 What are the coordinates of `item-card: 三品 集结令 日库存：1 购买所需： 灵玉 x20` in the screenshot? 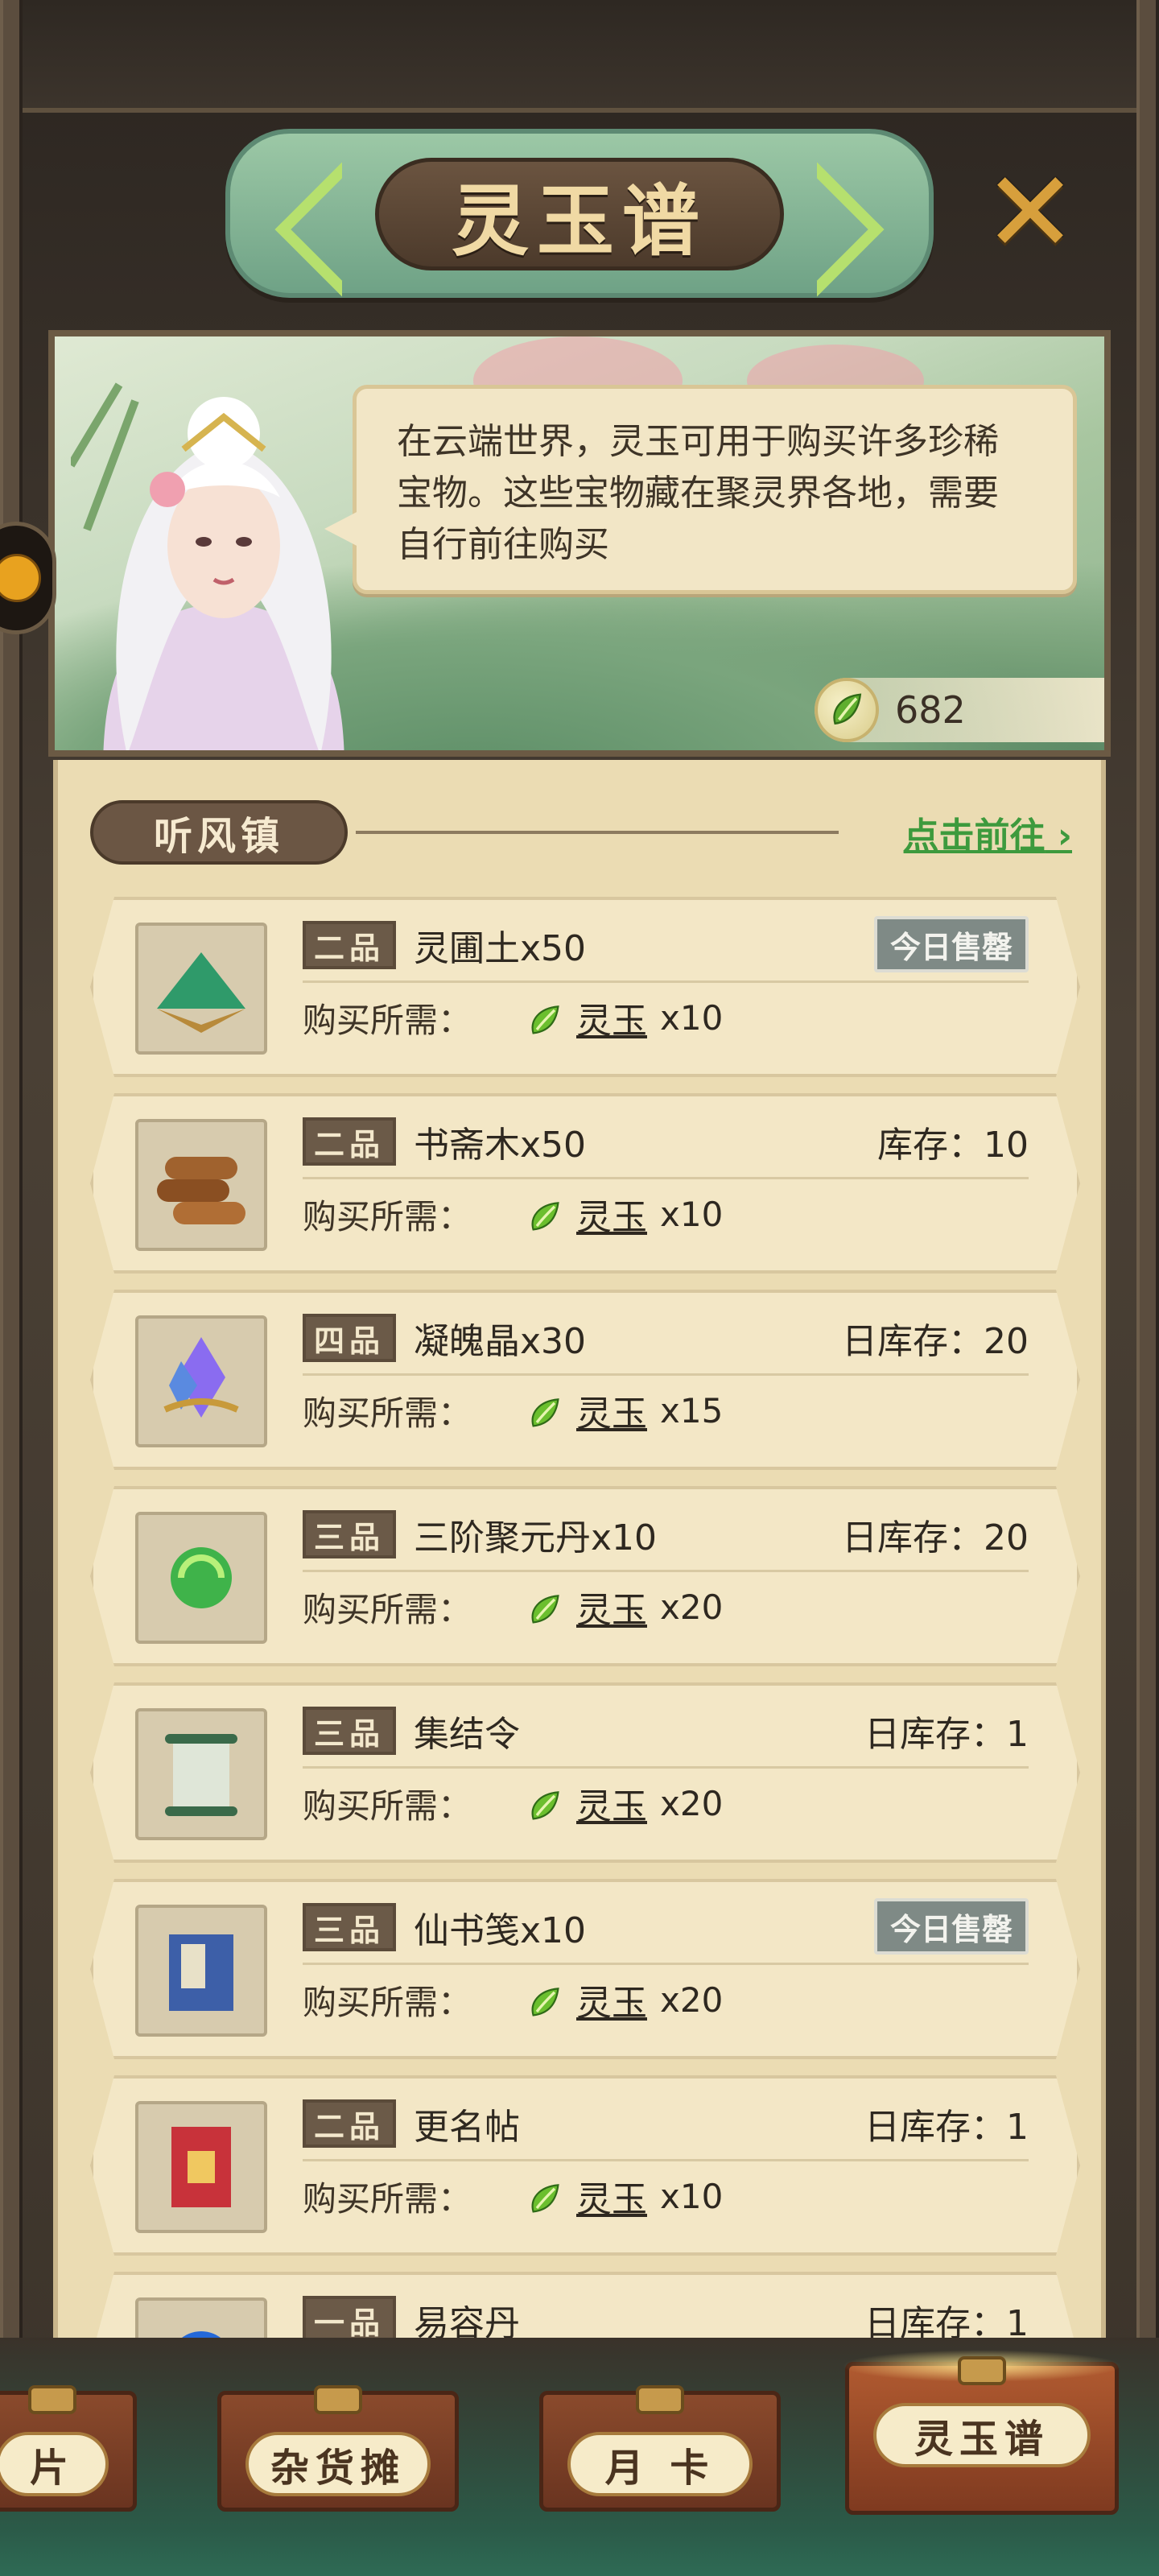 It's located at (585, 1772).